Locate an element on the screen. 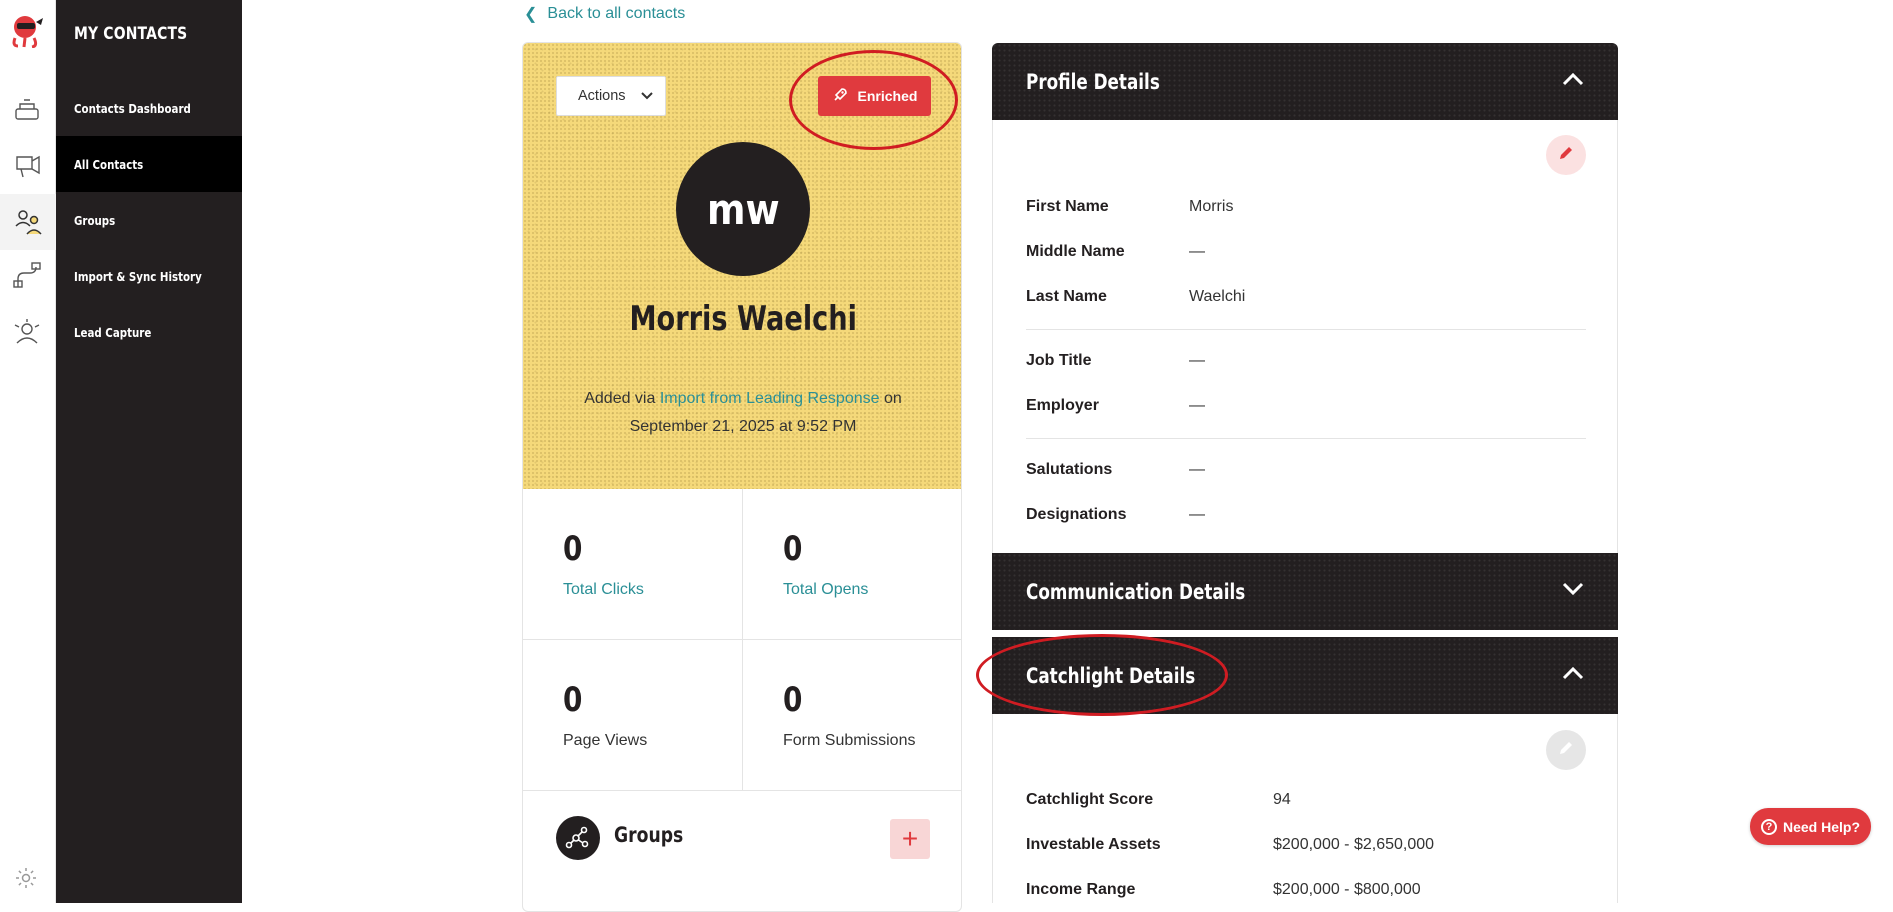 The image size is (1893, 912). question-icon: ? is located at coordinates (1768, 826).